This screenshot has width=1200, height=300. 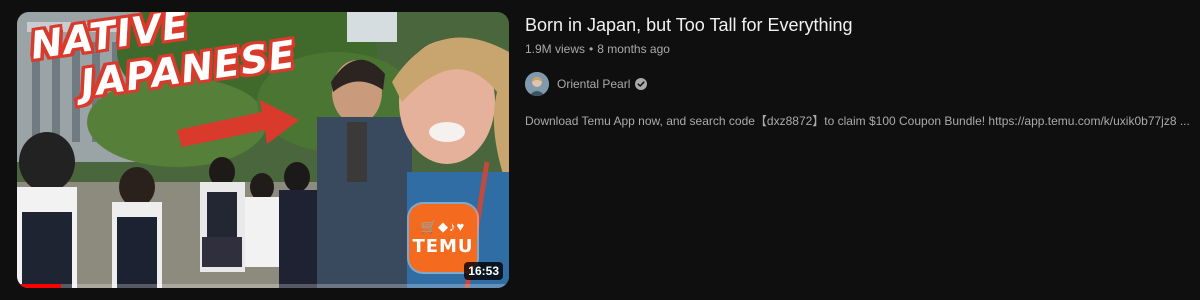 I want to click on duration-badge: 16:53, so click(x=483, y=271).